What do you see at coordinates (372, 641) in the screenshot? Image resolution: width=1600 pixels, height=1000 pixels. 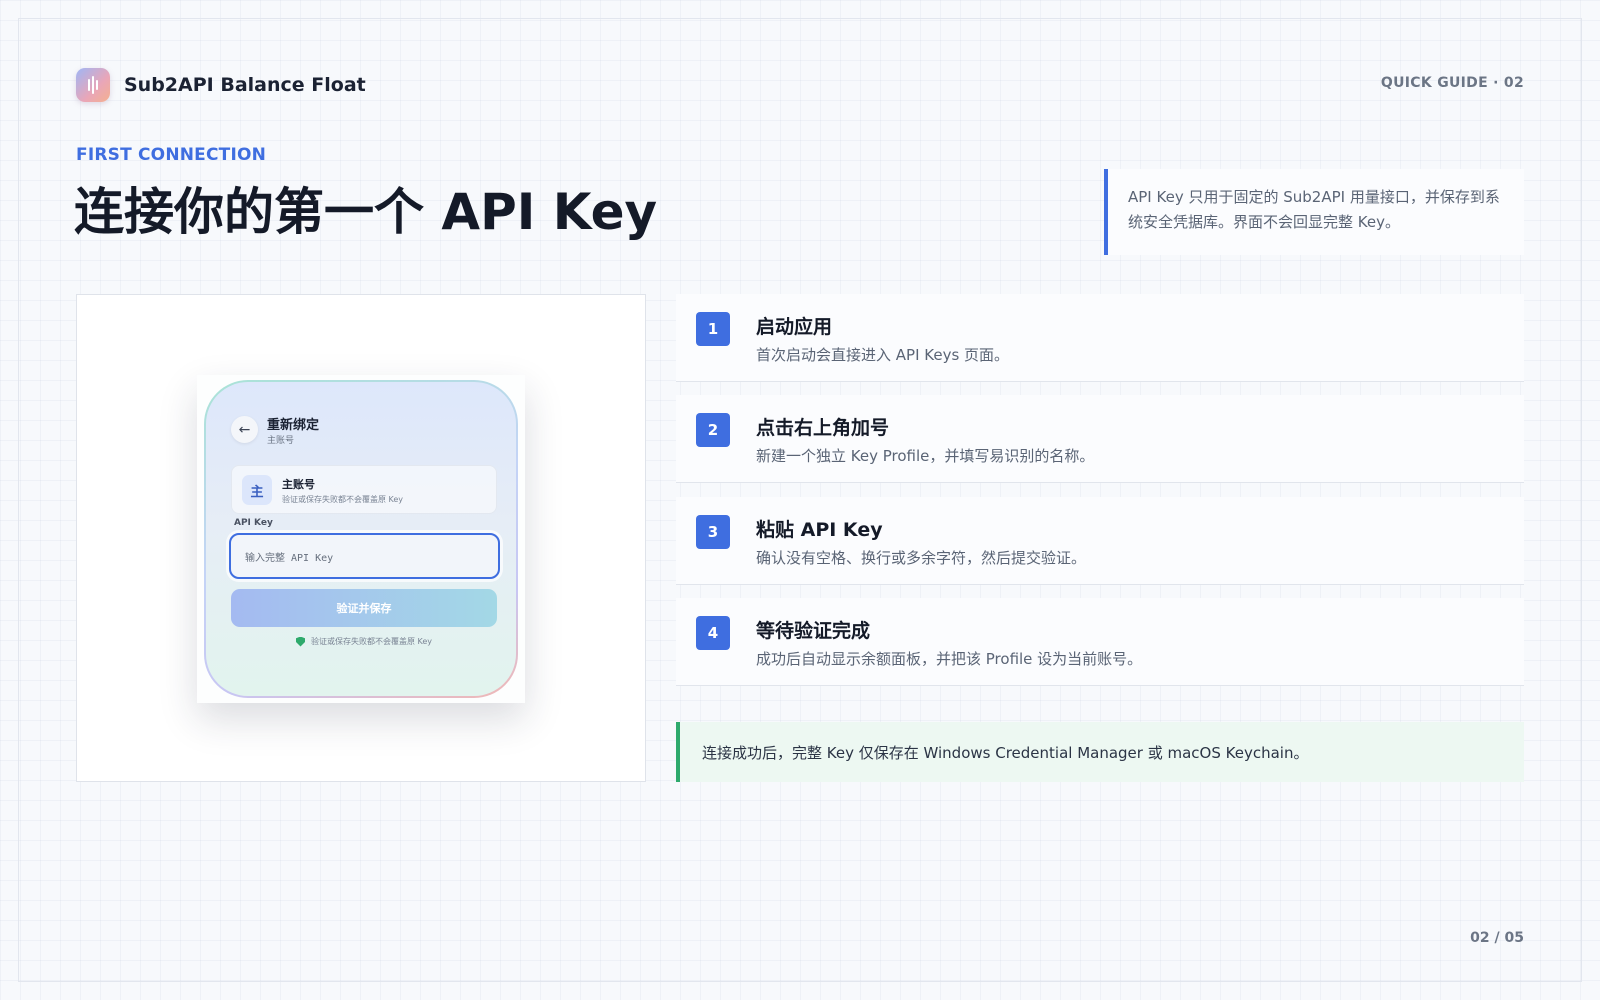 I see `save-hint-text: 验证或保存失败都不会覆盖原 Key` at bounding box center [372, 641].